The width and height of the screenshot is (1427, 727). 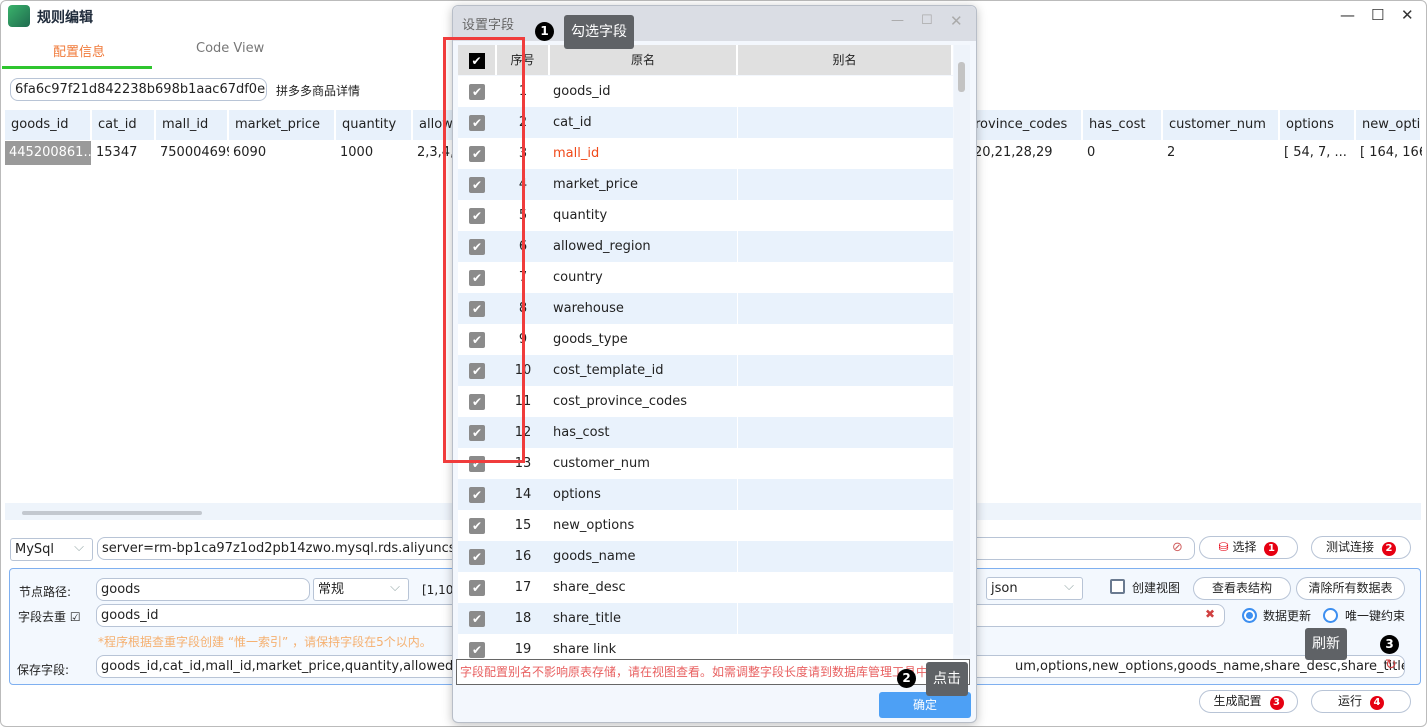 I want to click on grid-header: mall_id, so click(x=192, y=125).